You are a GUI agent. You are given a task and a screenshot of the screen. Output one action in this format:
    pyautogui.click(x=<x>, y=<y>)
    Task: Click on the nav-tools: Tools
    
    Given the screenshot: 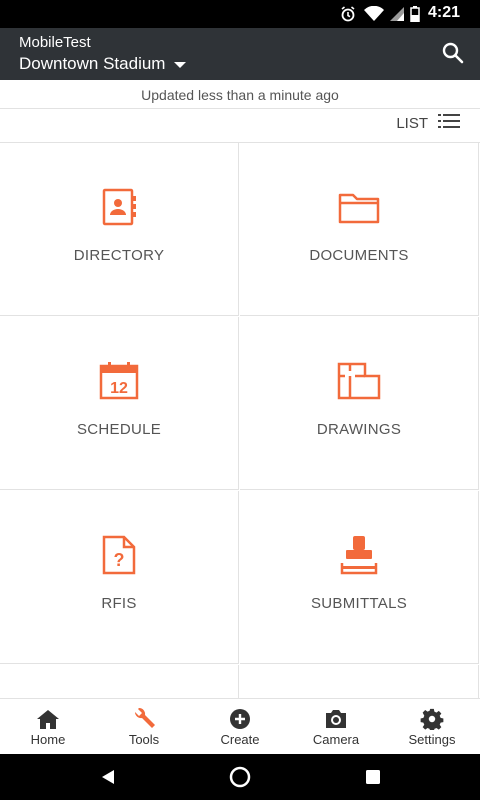 What is the action you would take?
    pyautogui.click(x=144, y=726)
    